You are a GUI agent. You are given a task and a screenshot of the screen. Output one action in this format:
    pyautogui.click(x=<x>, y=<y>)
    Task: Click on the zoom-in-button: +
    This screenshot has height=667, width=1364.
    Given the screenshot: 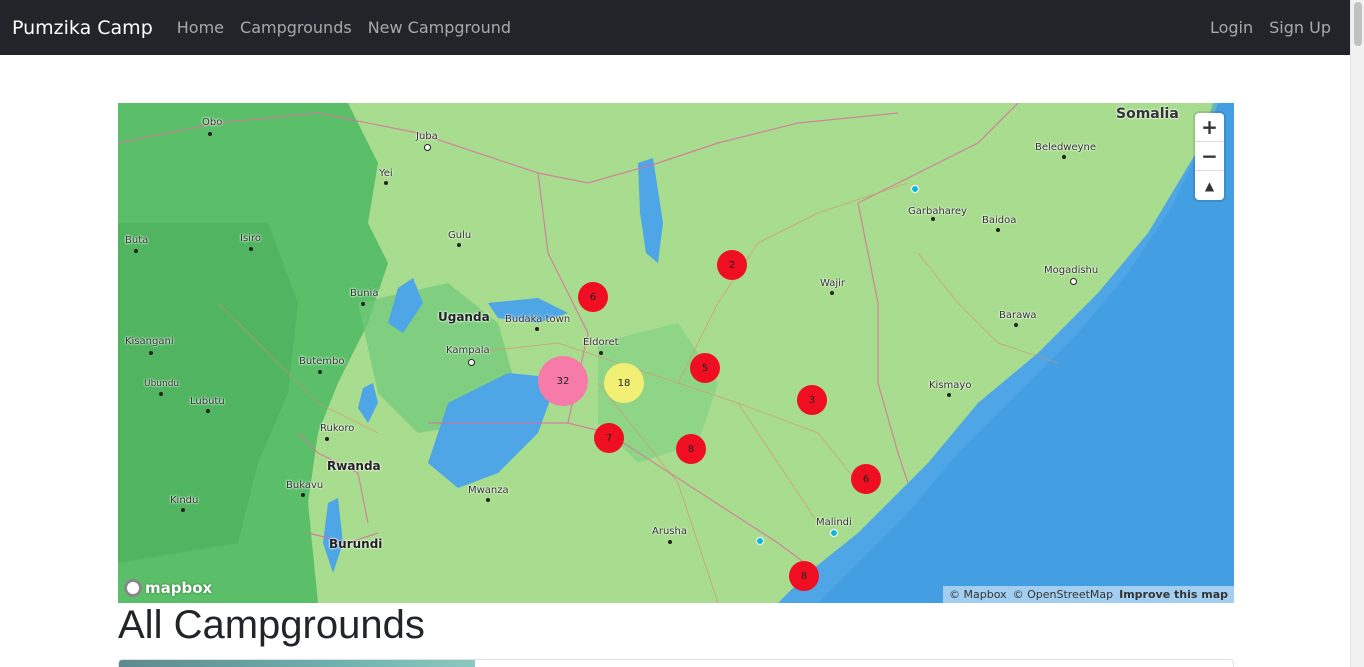 What is the action you would take?
    pyautogui.click(x=1209, y=127)
    